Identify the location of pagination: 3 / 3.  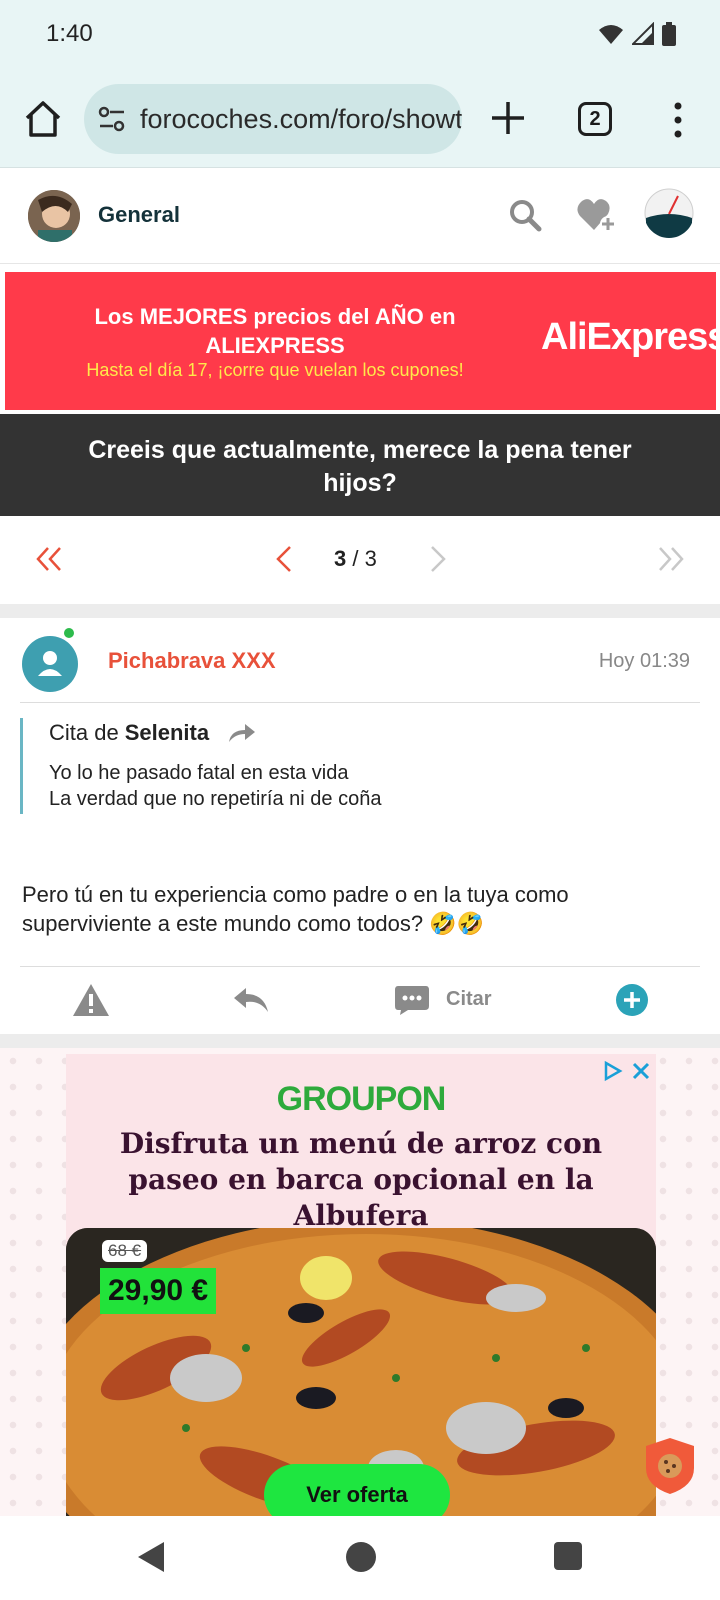
(360, 560).